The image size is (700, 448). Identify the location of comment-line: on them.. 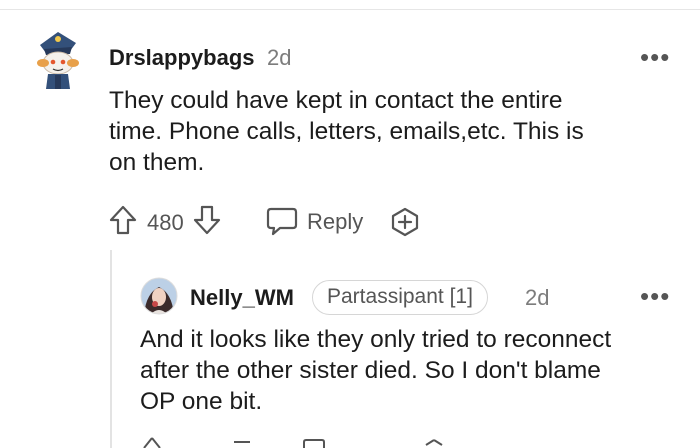
(157, 162).